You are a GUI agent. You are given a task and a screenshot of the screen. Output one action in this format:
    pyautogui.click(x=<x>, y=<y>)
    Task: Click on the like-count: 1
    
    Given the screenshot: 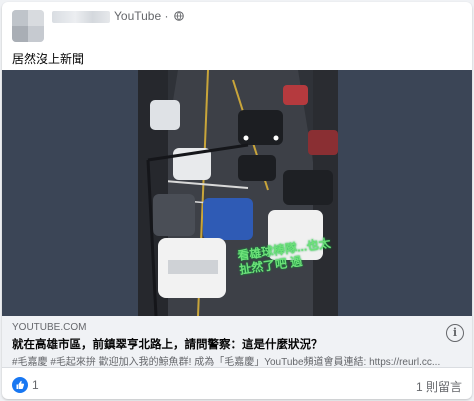 What is the action you would take?
    pyautogui.click(x=35, y=385)
    